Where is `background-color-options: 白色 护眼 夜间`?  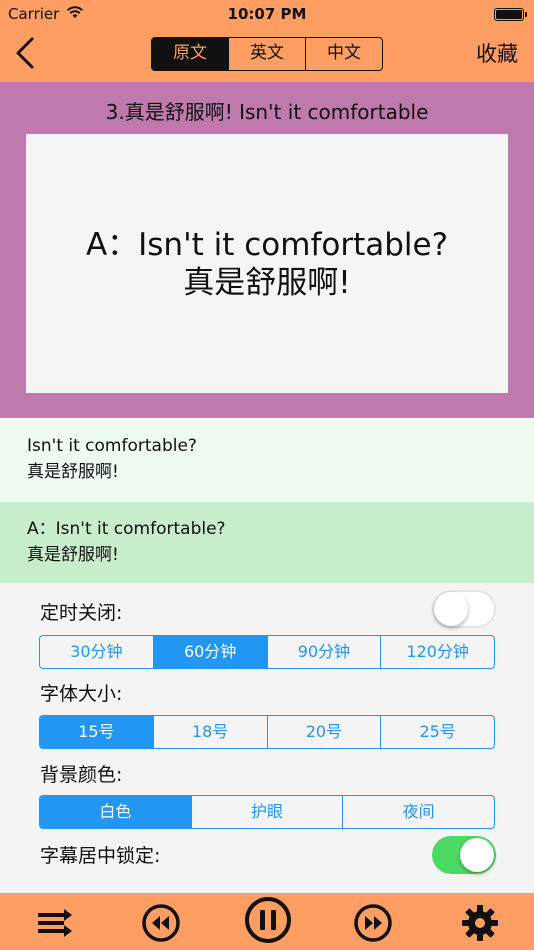 background-color-options: 白色 护眼 夜间 is located at coordinates (267, 812).